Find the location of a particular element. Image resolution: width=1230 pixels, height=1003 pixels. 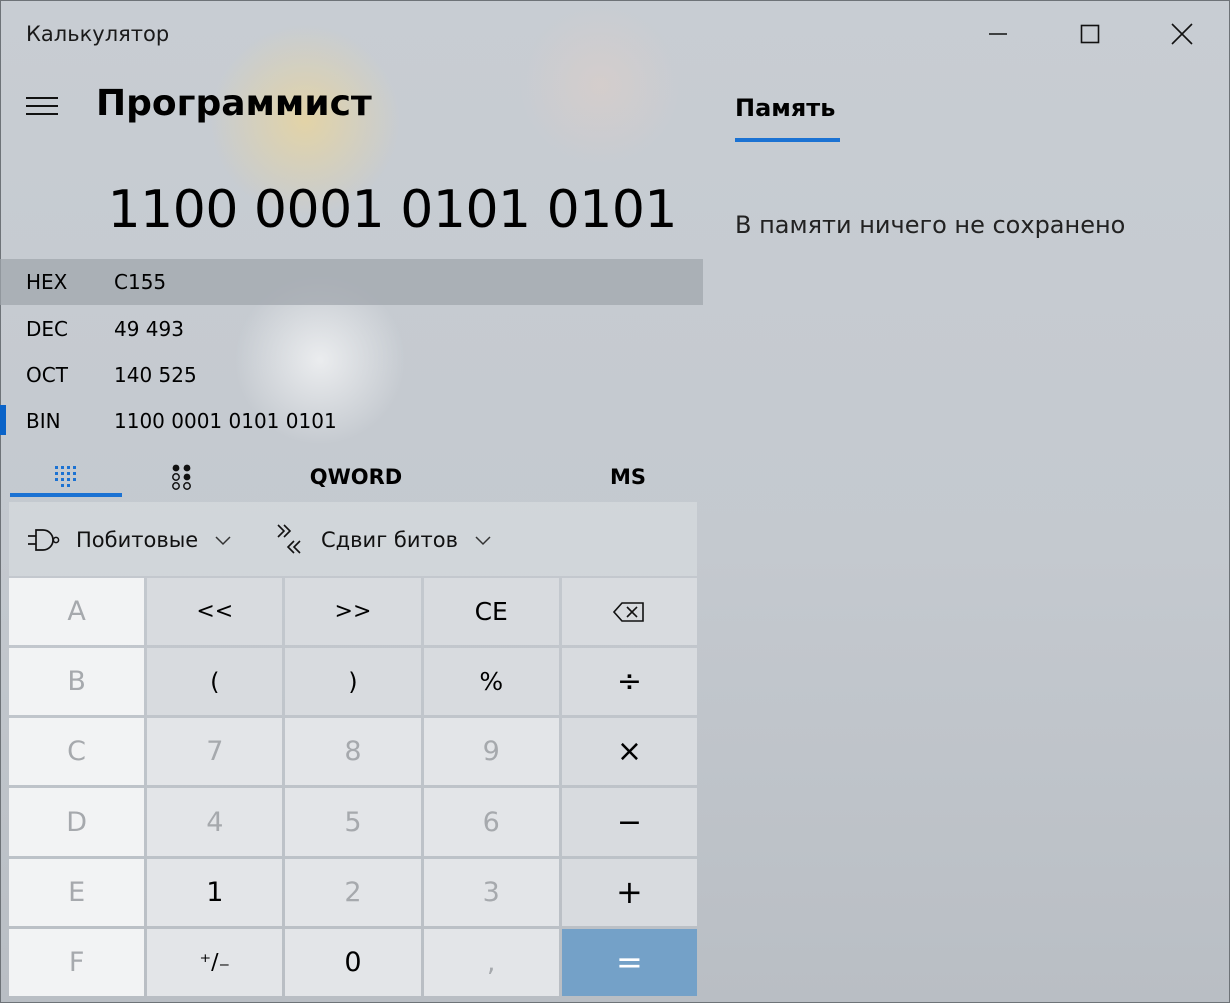

key-2: 2 is located at coordinates (353, 892).